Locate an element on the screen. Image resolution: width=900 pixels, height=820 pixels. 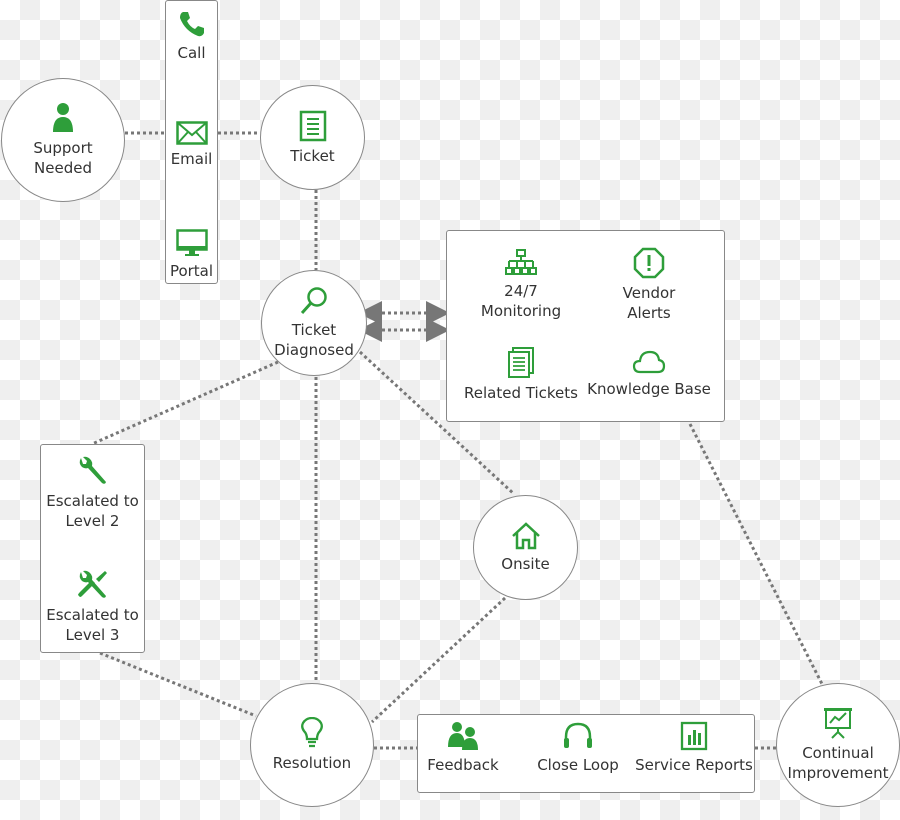
node-label: Resolution is located at coordinates (312, 763).